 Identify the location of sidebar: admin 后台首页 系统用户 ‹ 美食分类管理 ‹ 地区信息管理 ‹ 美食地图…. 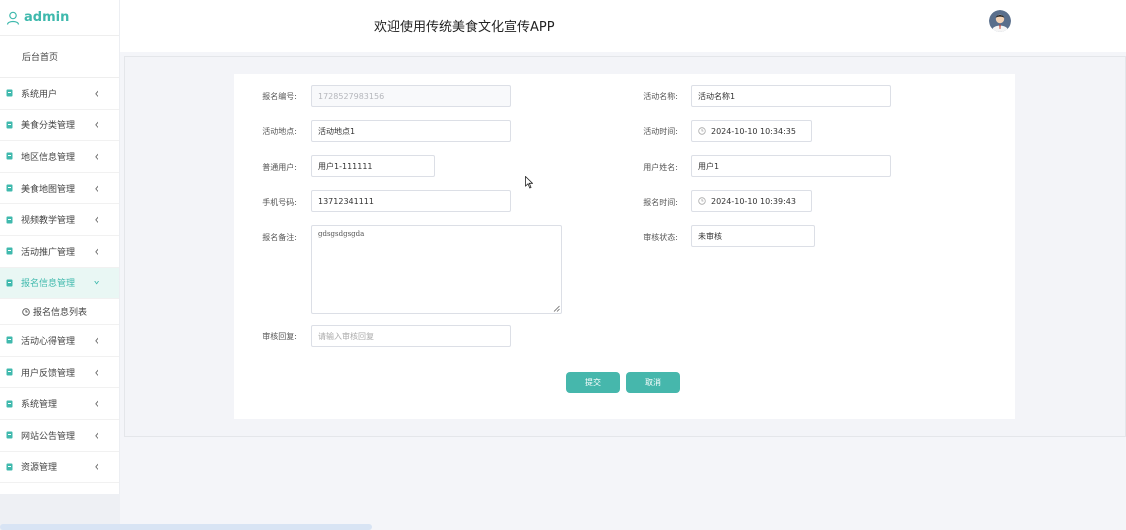
(60, 247).